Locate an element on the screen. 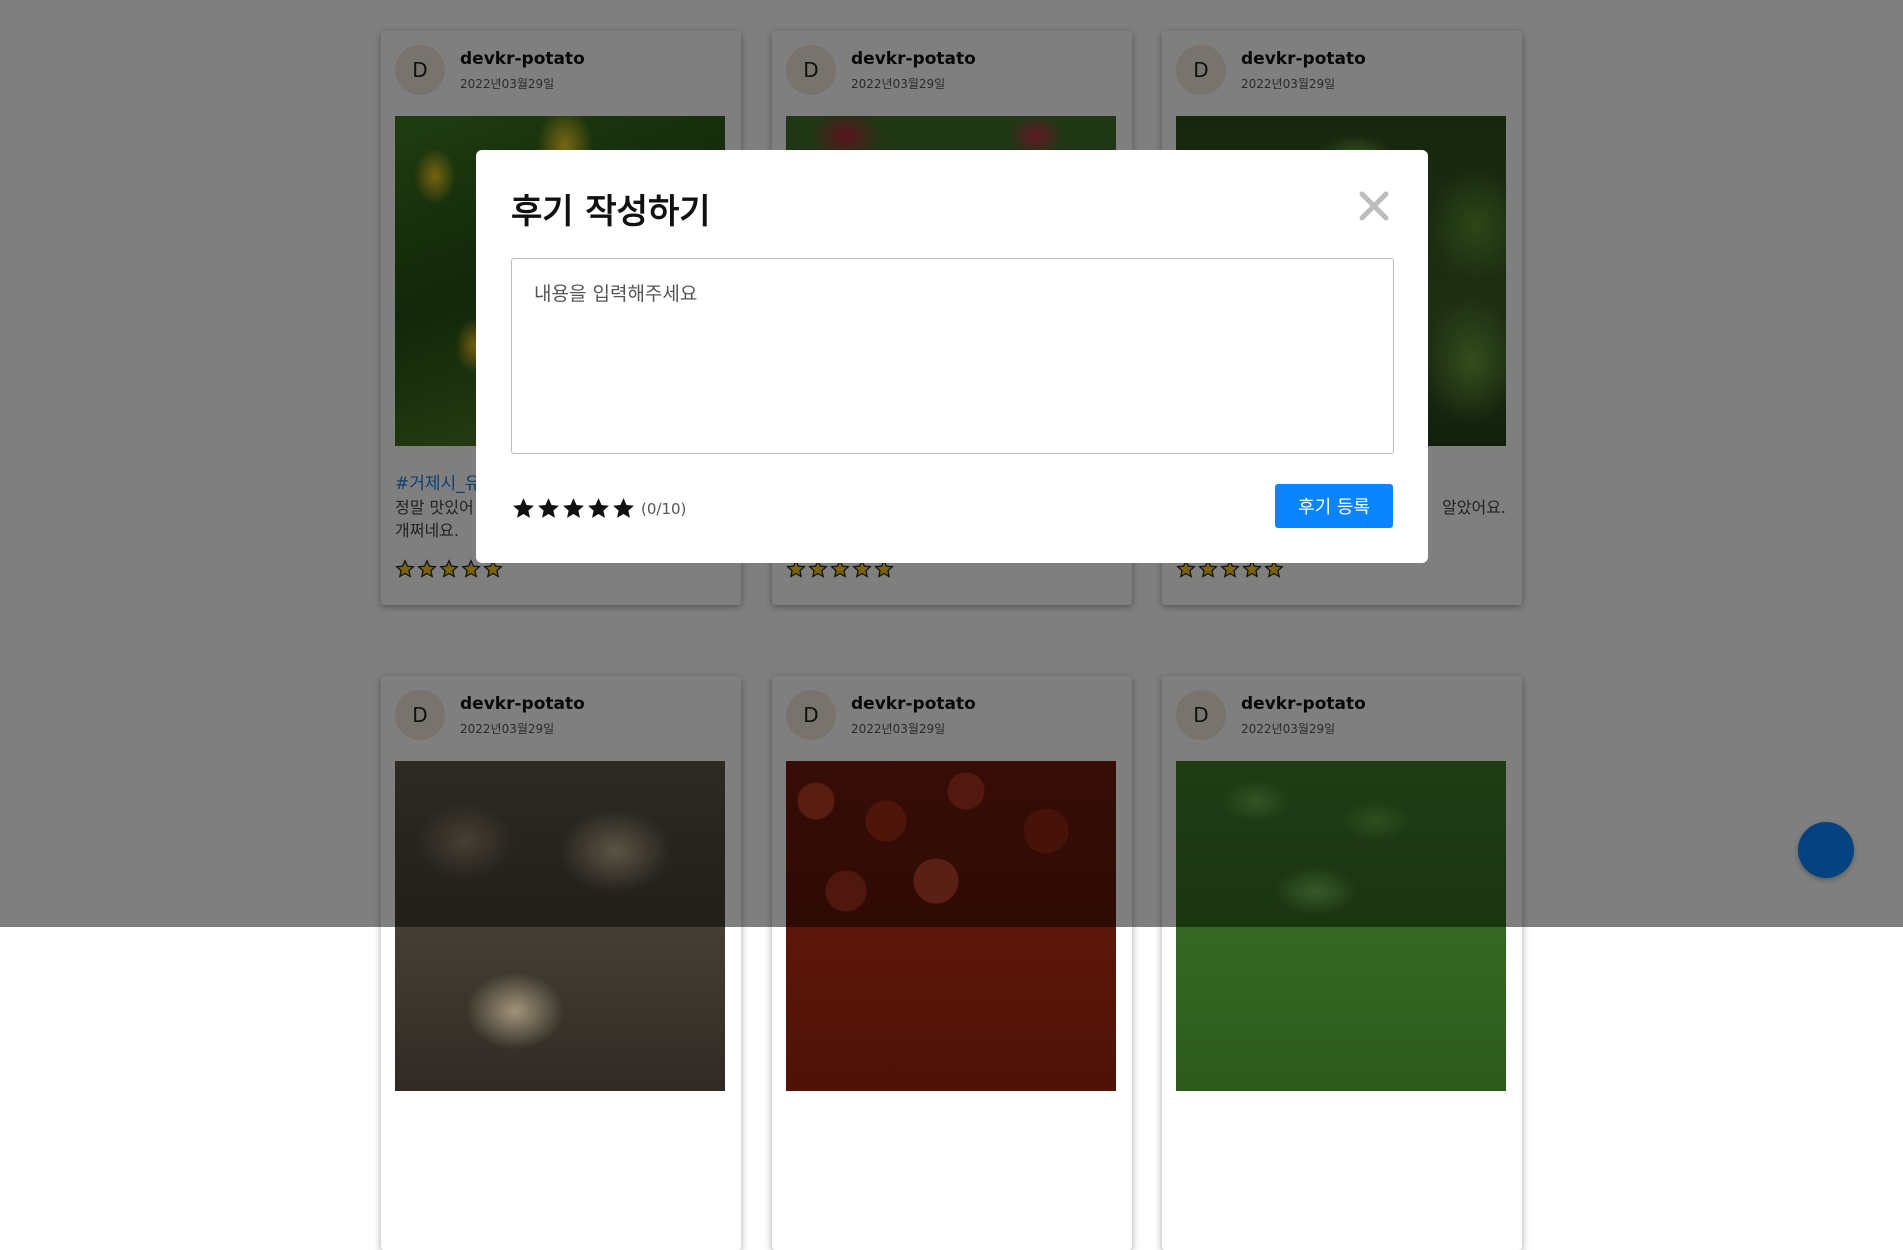 The width and height of the screenshot is (1903, 1250). rating-count: (0/10) is located at coordinates (664, 508).